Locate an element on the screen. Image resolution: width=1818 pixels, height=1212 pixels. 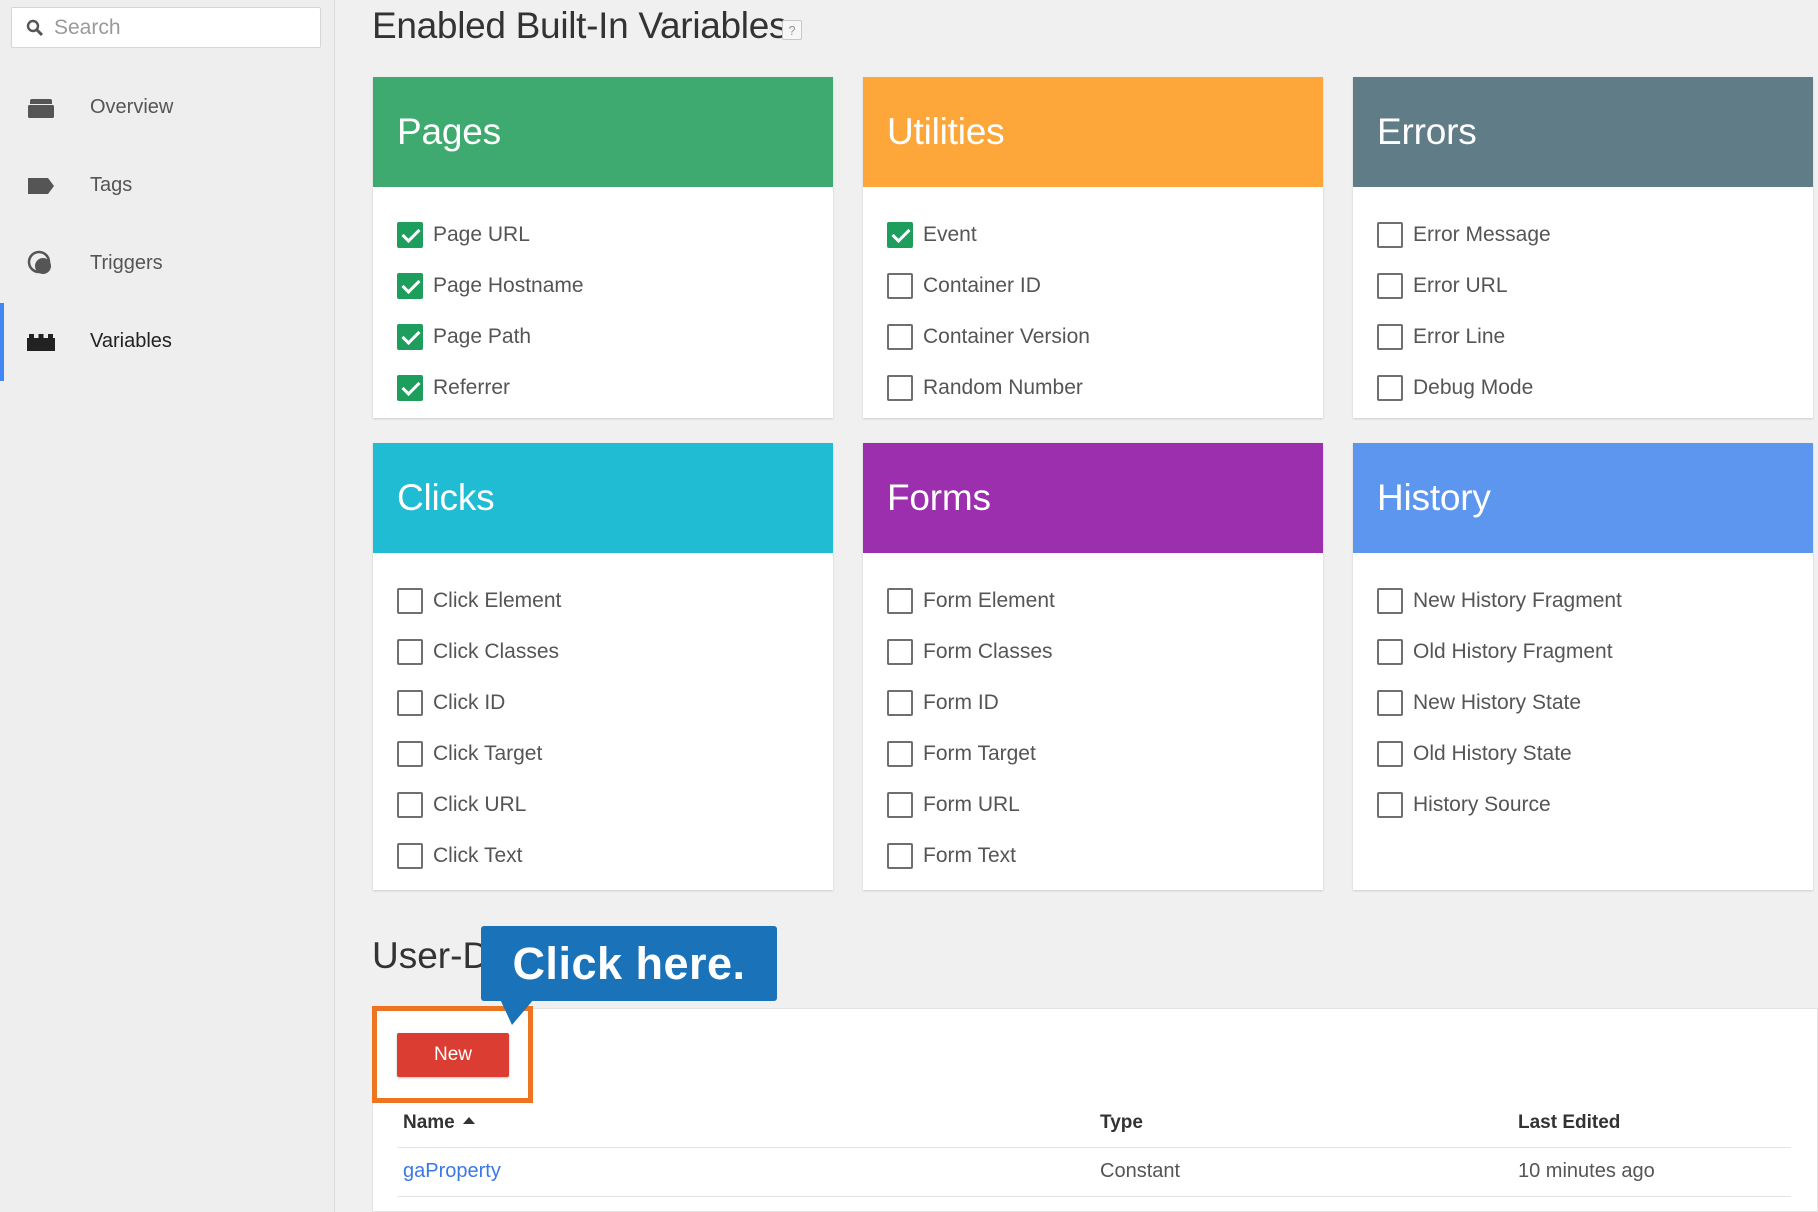
variable-group-title: Errors is located at coordinates (1583, 132).